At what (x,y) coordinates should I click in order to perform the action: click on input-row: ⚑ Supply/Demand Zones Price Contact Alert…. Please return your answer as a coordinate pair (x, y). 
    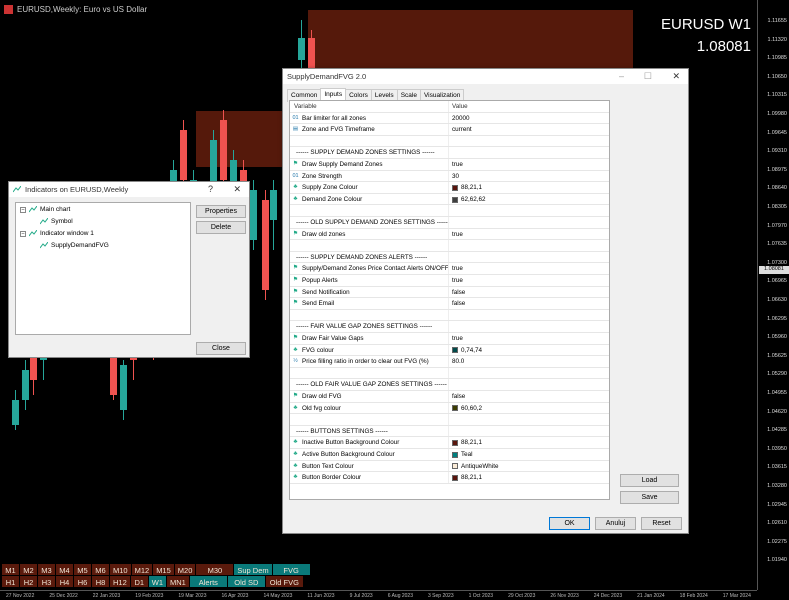
    Looking at the image, I should click on (449, 269).